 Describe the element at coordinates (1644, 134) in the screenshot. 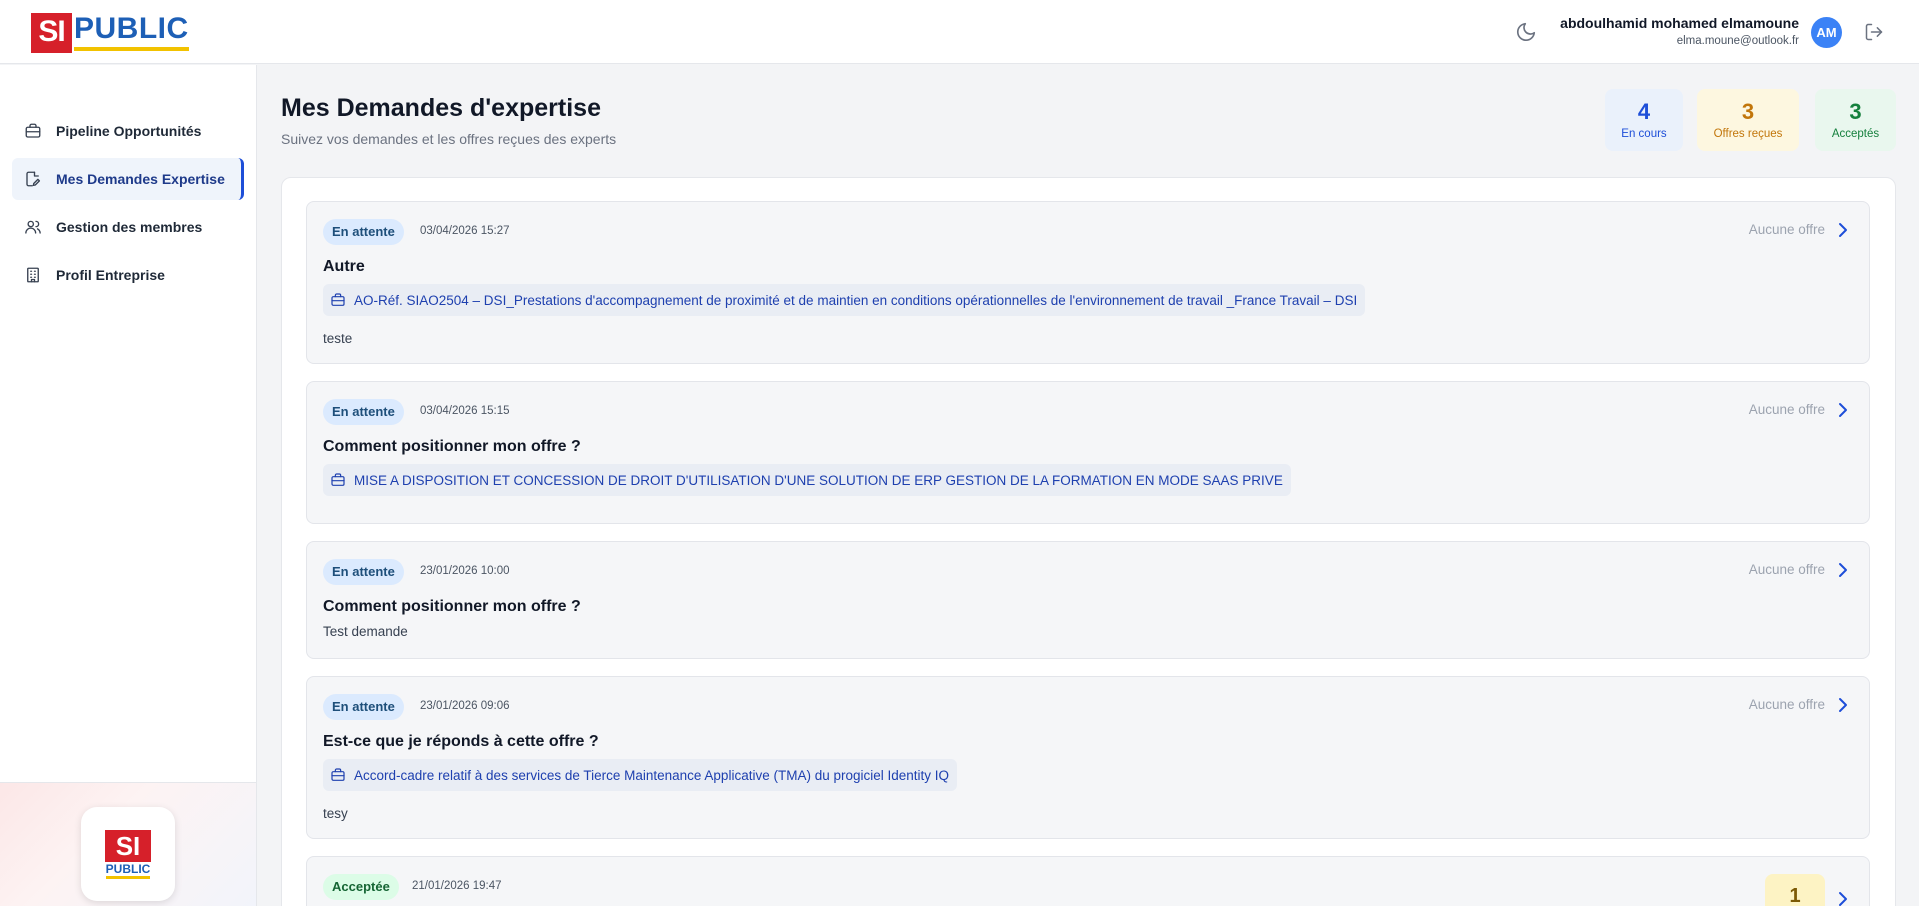

I see `stat-label: En cours` at that location.